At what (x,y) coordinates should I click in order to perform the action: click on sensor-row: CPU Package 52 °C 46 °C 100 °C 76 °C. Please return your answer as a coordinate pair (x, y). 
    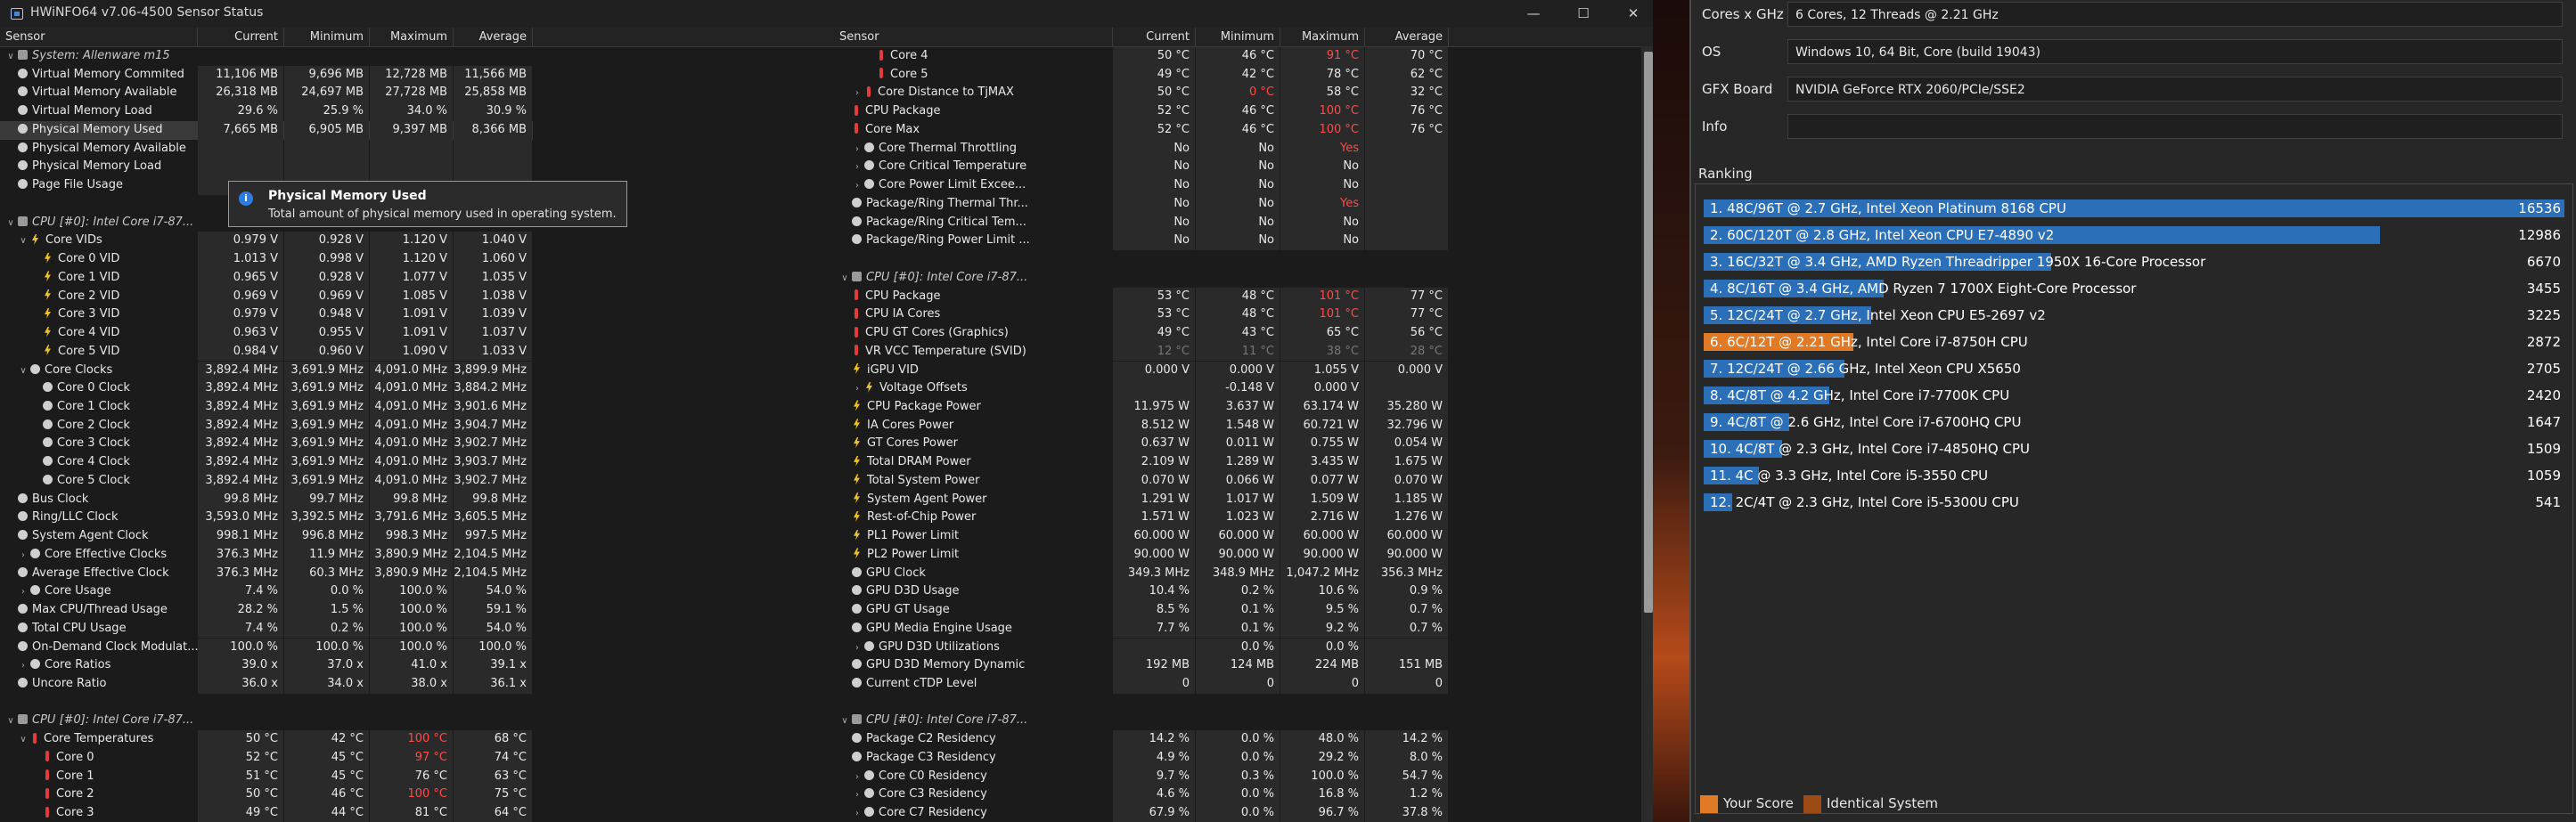
    Looking at the image, I should click on (1141, 111).